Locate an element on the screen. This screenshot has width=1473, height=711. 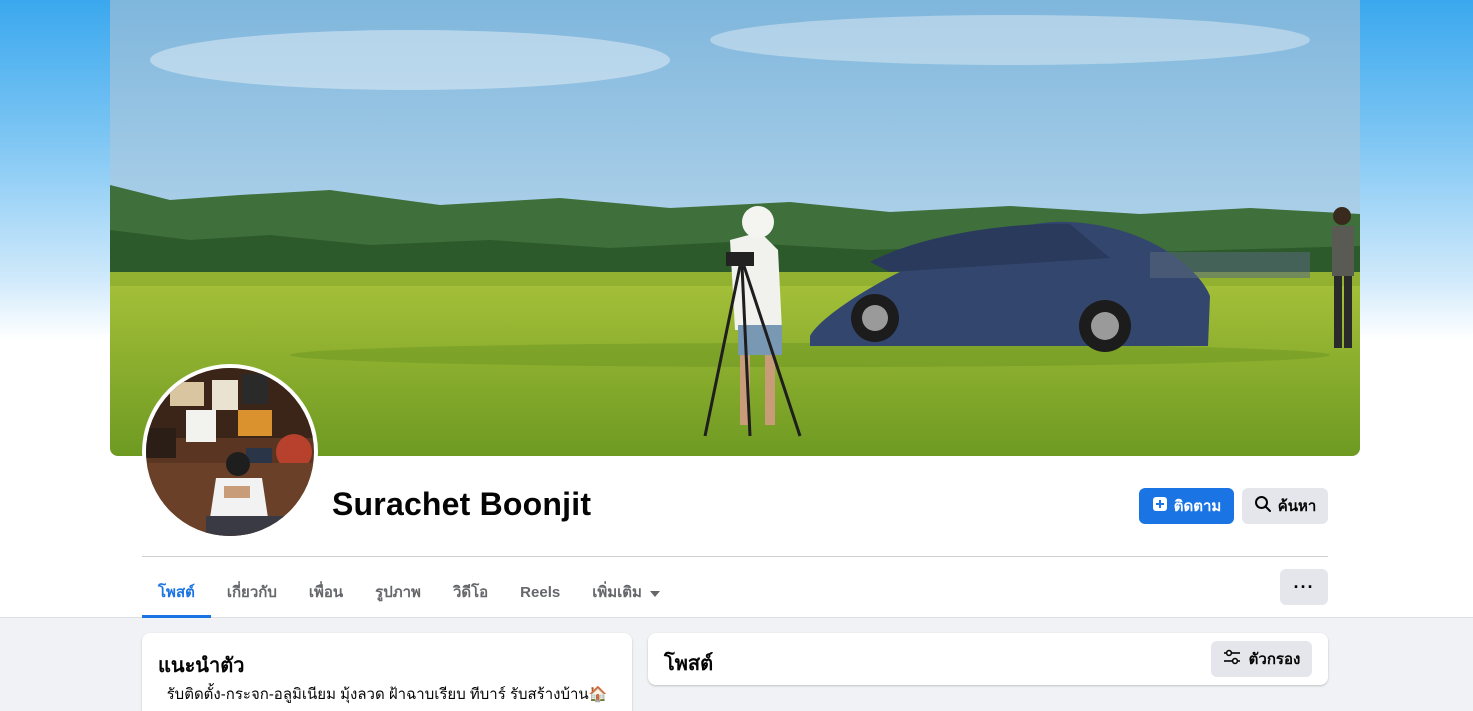
tab-photos: รูปภาพ is located at coordinates (398, 592).